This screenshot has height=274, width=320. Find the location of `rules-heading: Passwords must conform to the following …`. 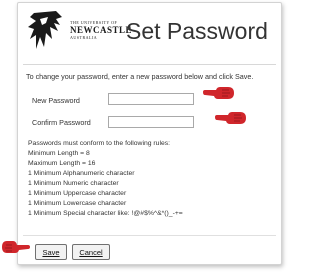

rules-heading: Passwords must conform to the following … is located at coordinates (99, 143).